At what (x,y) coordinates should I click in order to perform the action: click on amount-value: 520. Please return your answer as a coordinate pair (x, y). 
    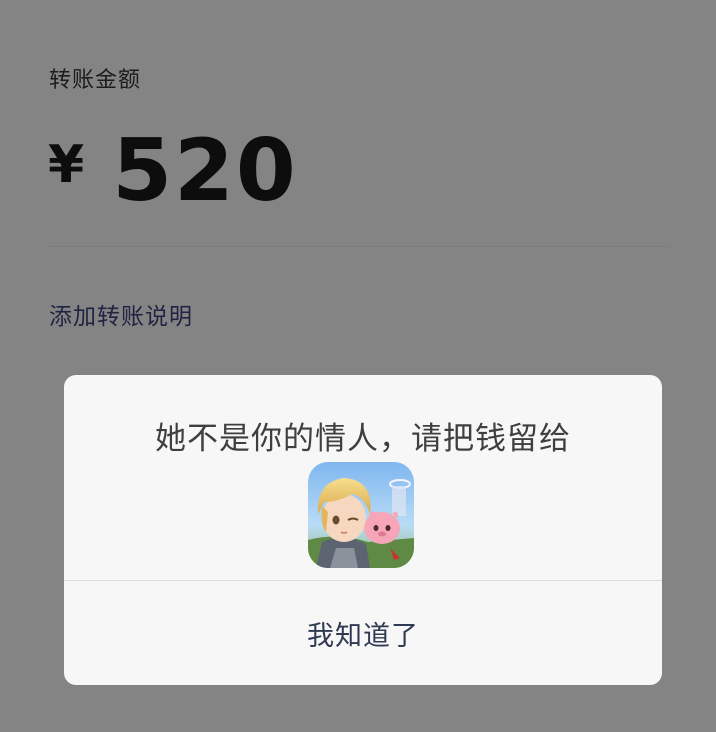
    Looking at the image, I should click on (205, 171).